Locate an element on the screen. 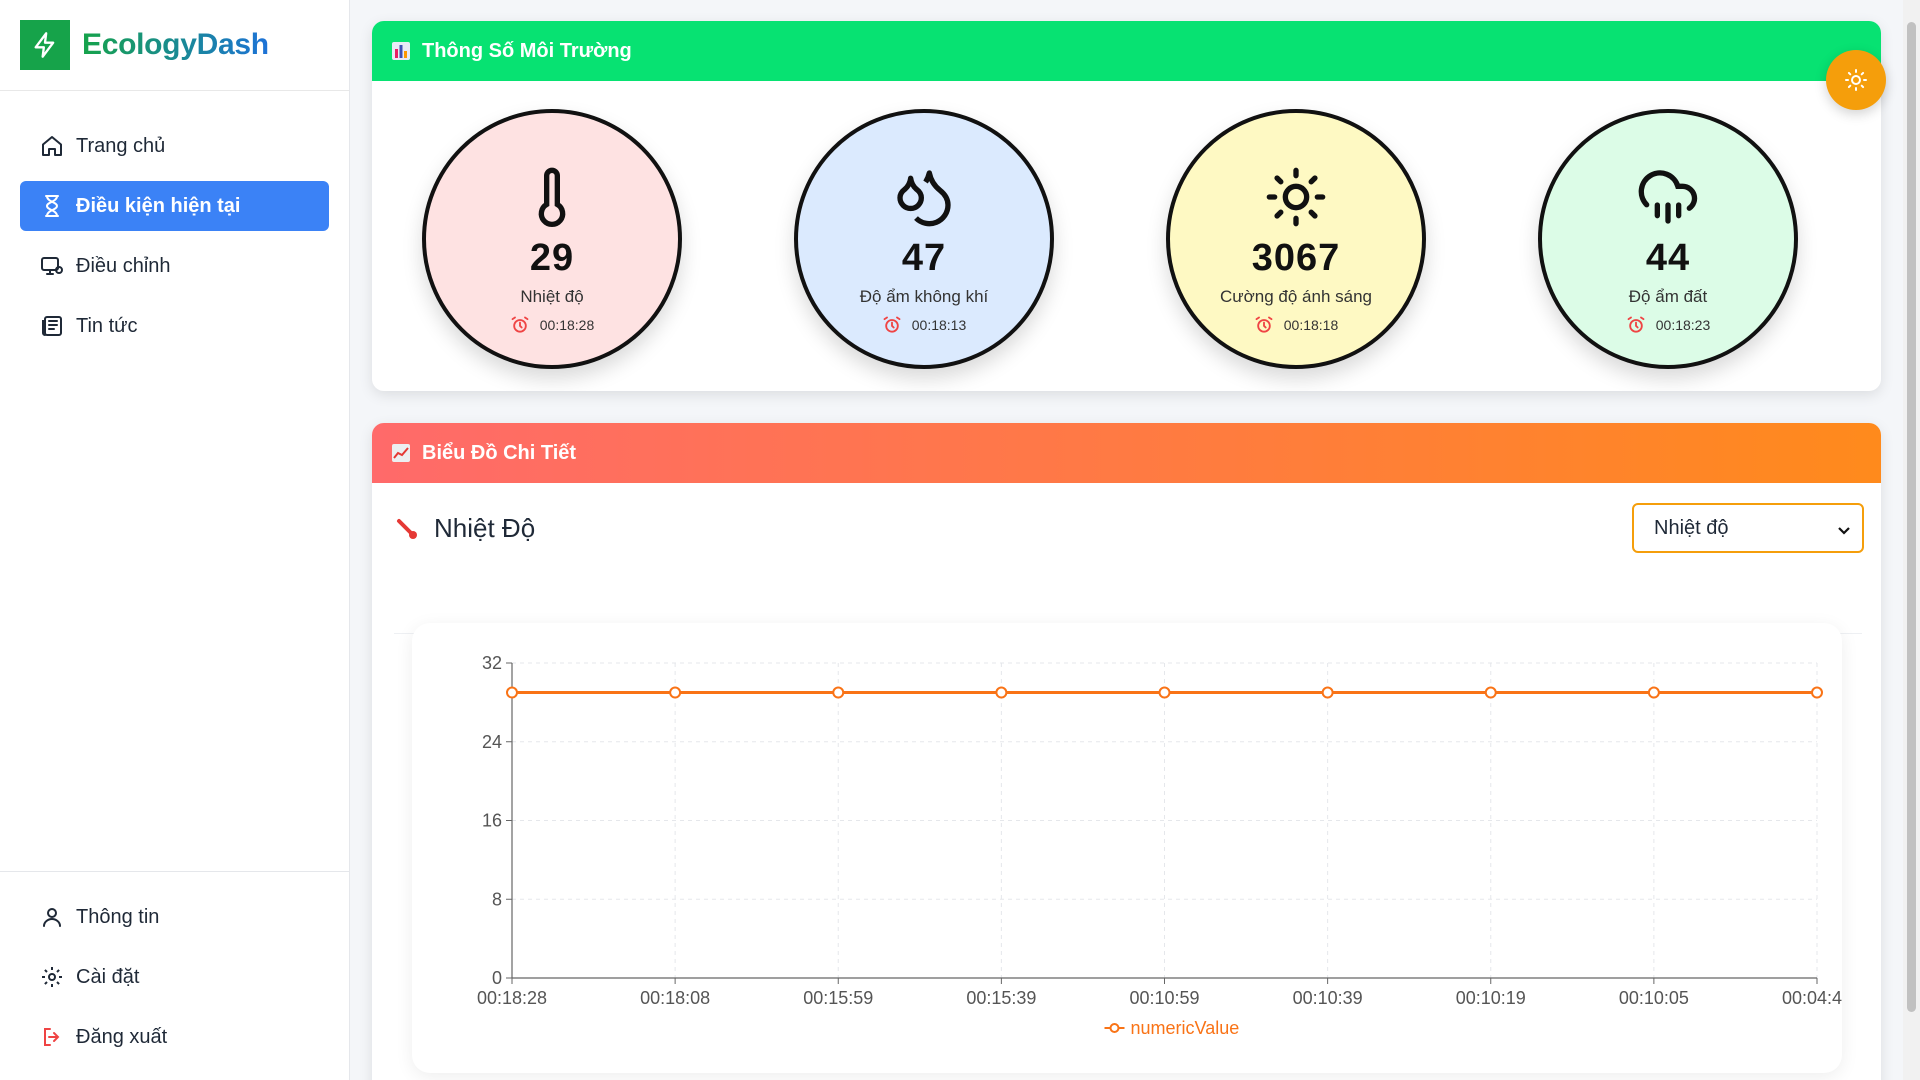  y-tick-label: 0 is located at coordinates (497, 978).